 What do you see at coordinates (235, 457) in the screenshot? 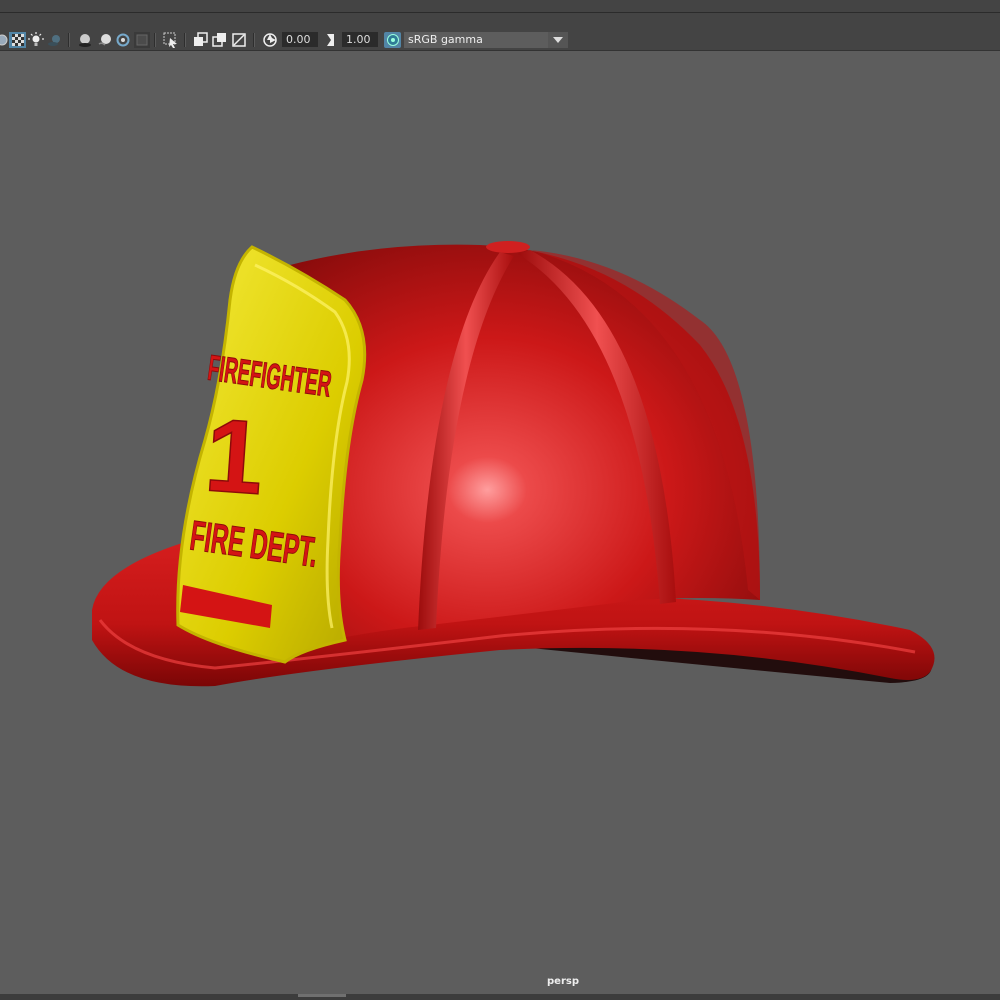
I see `shield-text-number: 1` at bounding box center [235, 457].